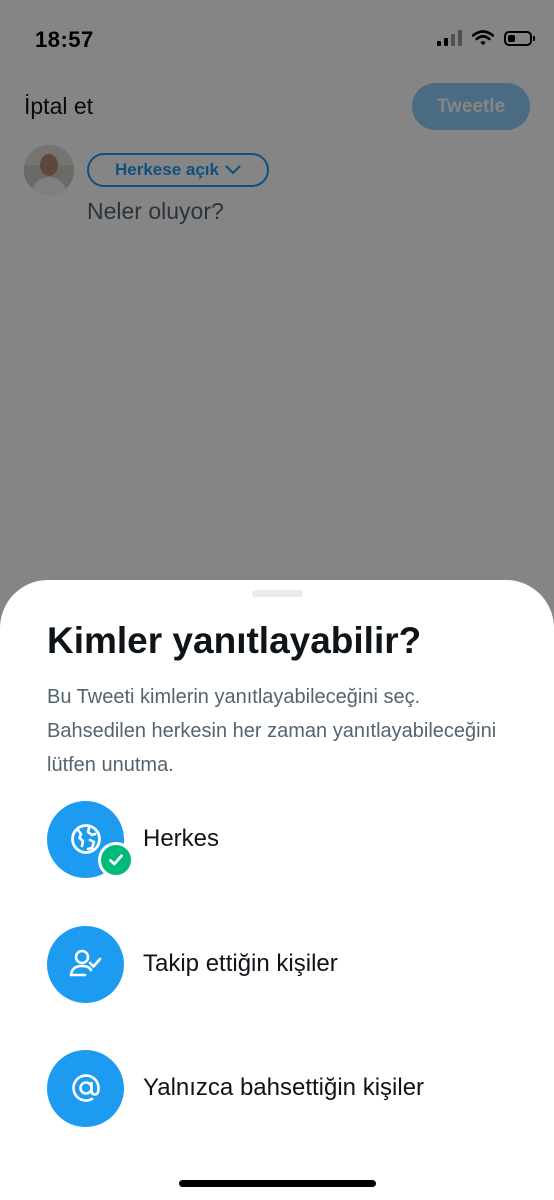 This screenshot has width=554, height=1200. Describe the element at coordinates (181, 838) in the screenshot. I see `option-label: Herkes` at that location.